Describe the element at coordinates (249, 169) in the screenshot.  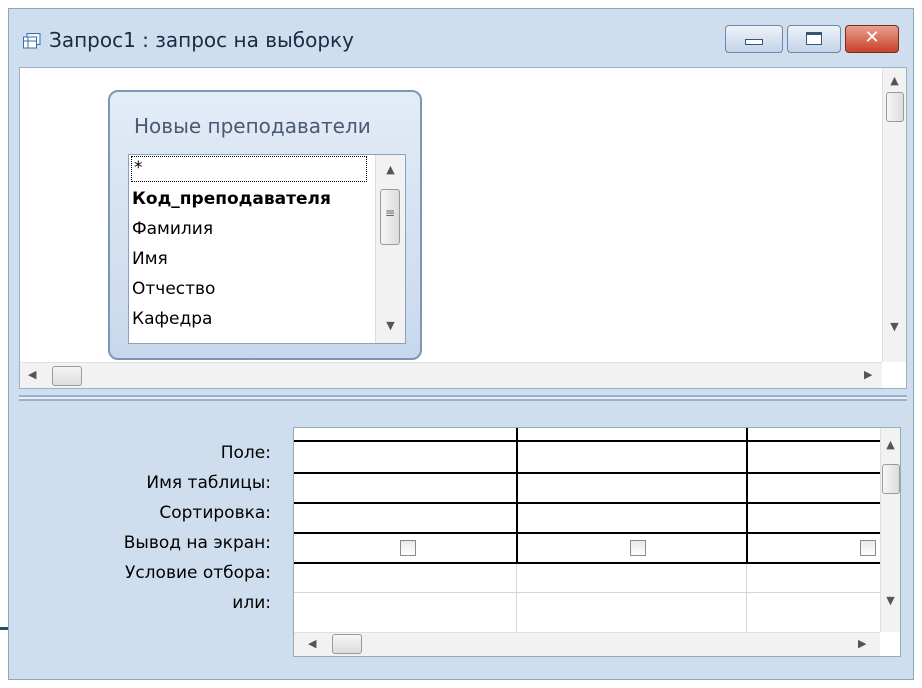
I see `field-item-all: *` at that location.